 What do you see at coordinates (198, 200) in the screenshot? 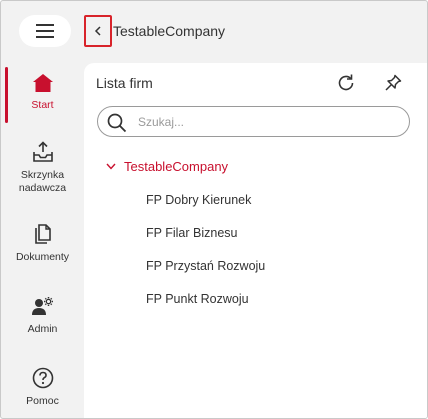
I see `tree-child-item: FP Dobry Kierunek` at bounding box center [198, 200].